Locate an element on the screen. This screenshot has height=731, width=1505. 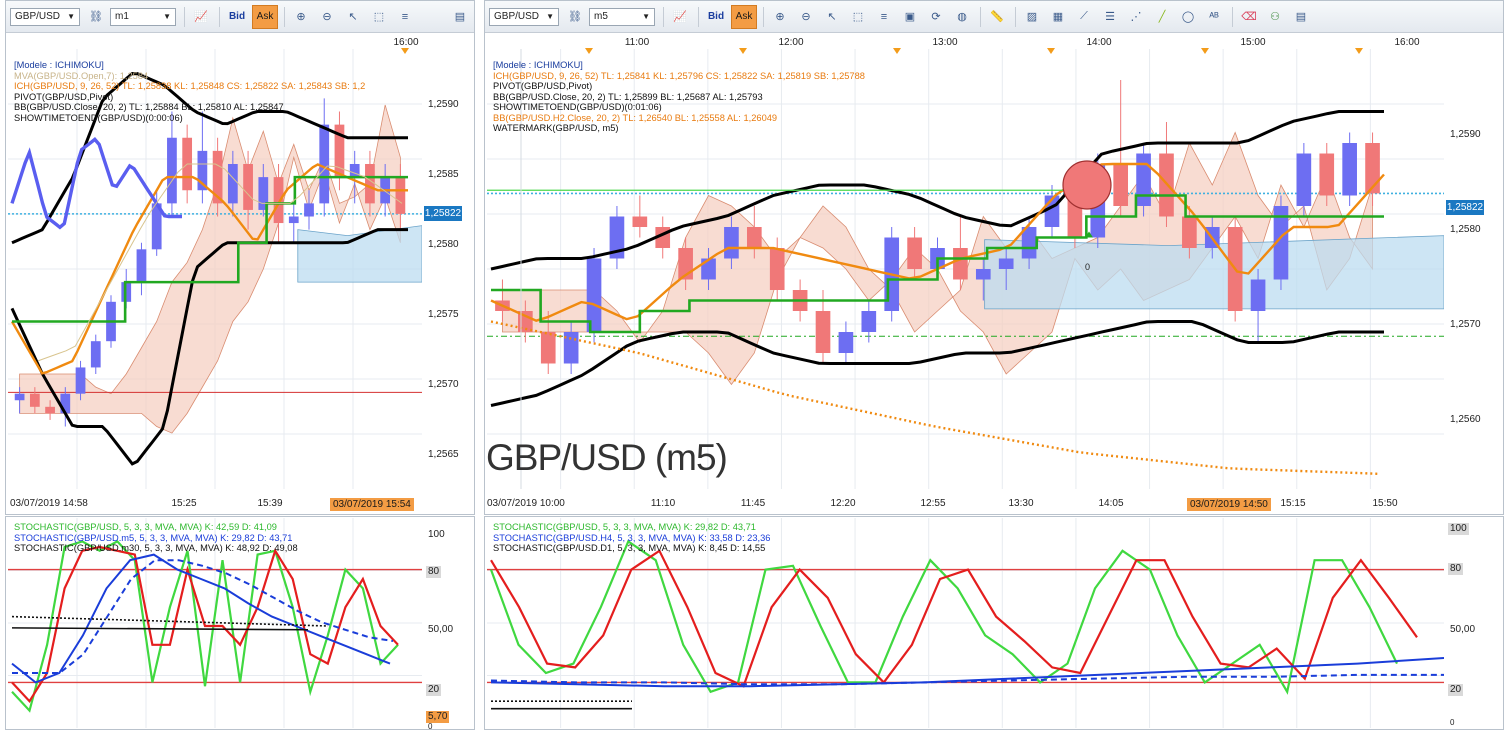
top-time-axis: 16:00 is located at coordinates (240, 44).